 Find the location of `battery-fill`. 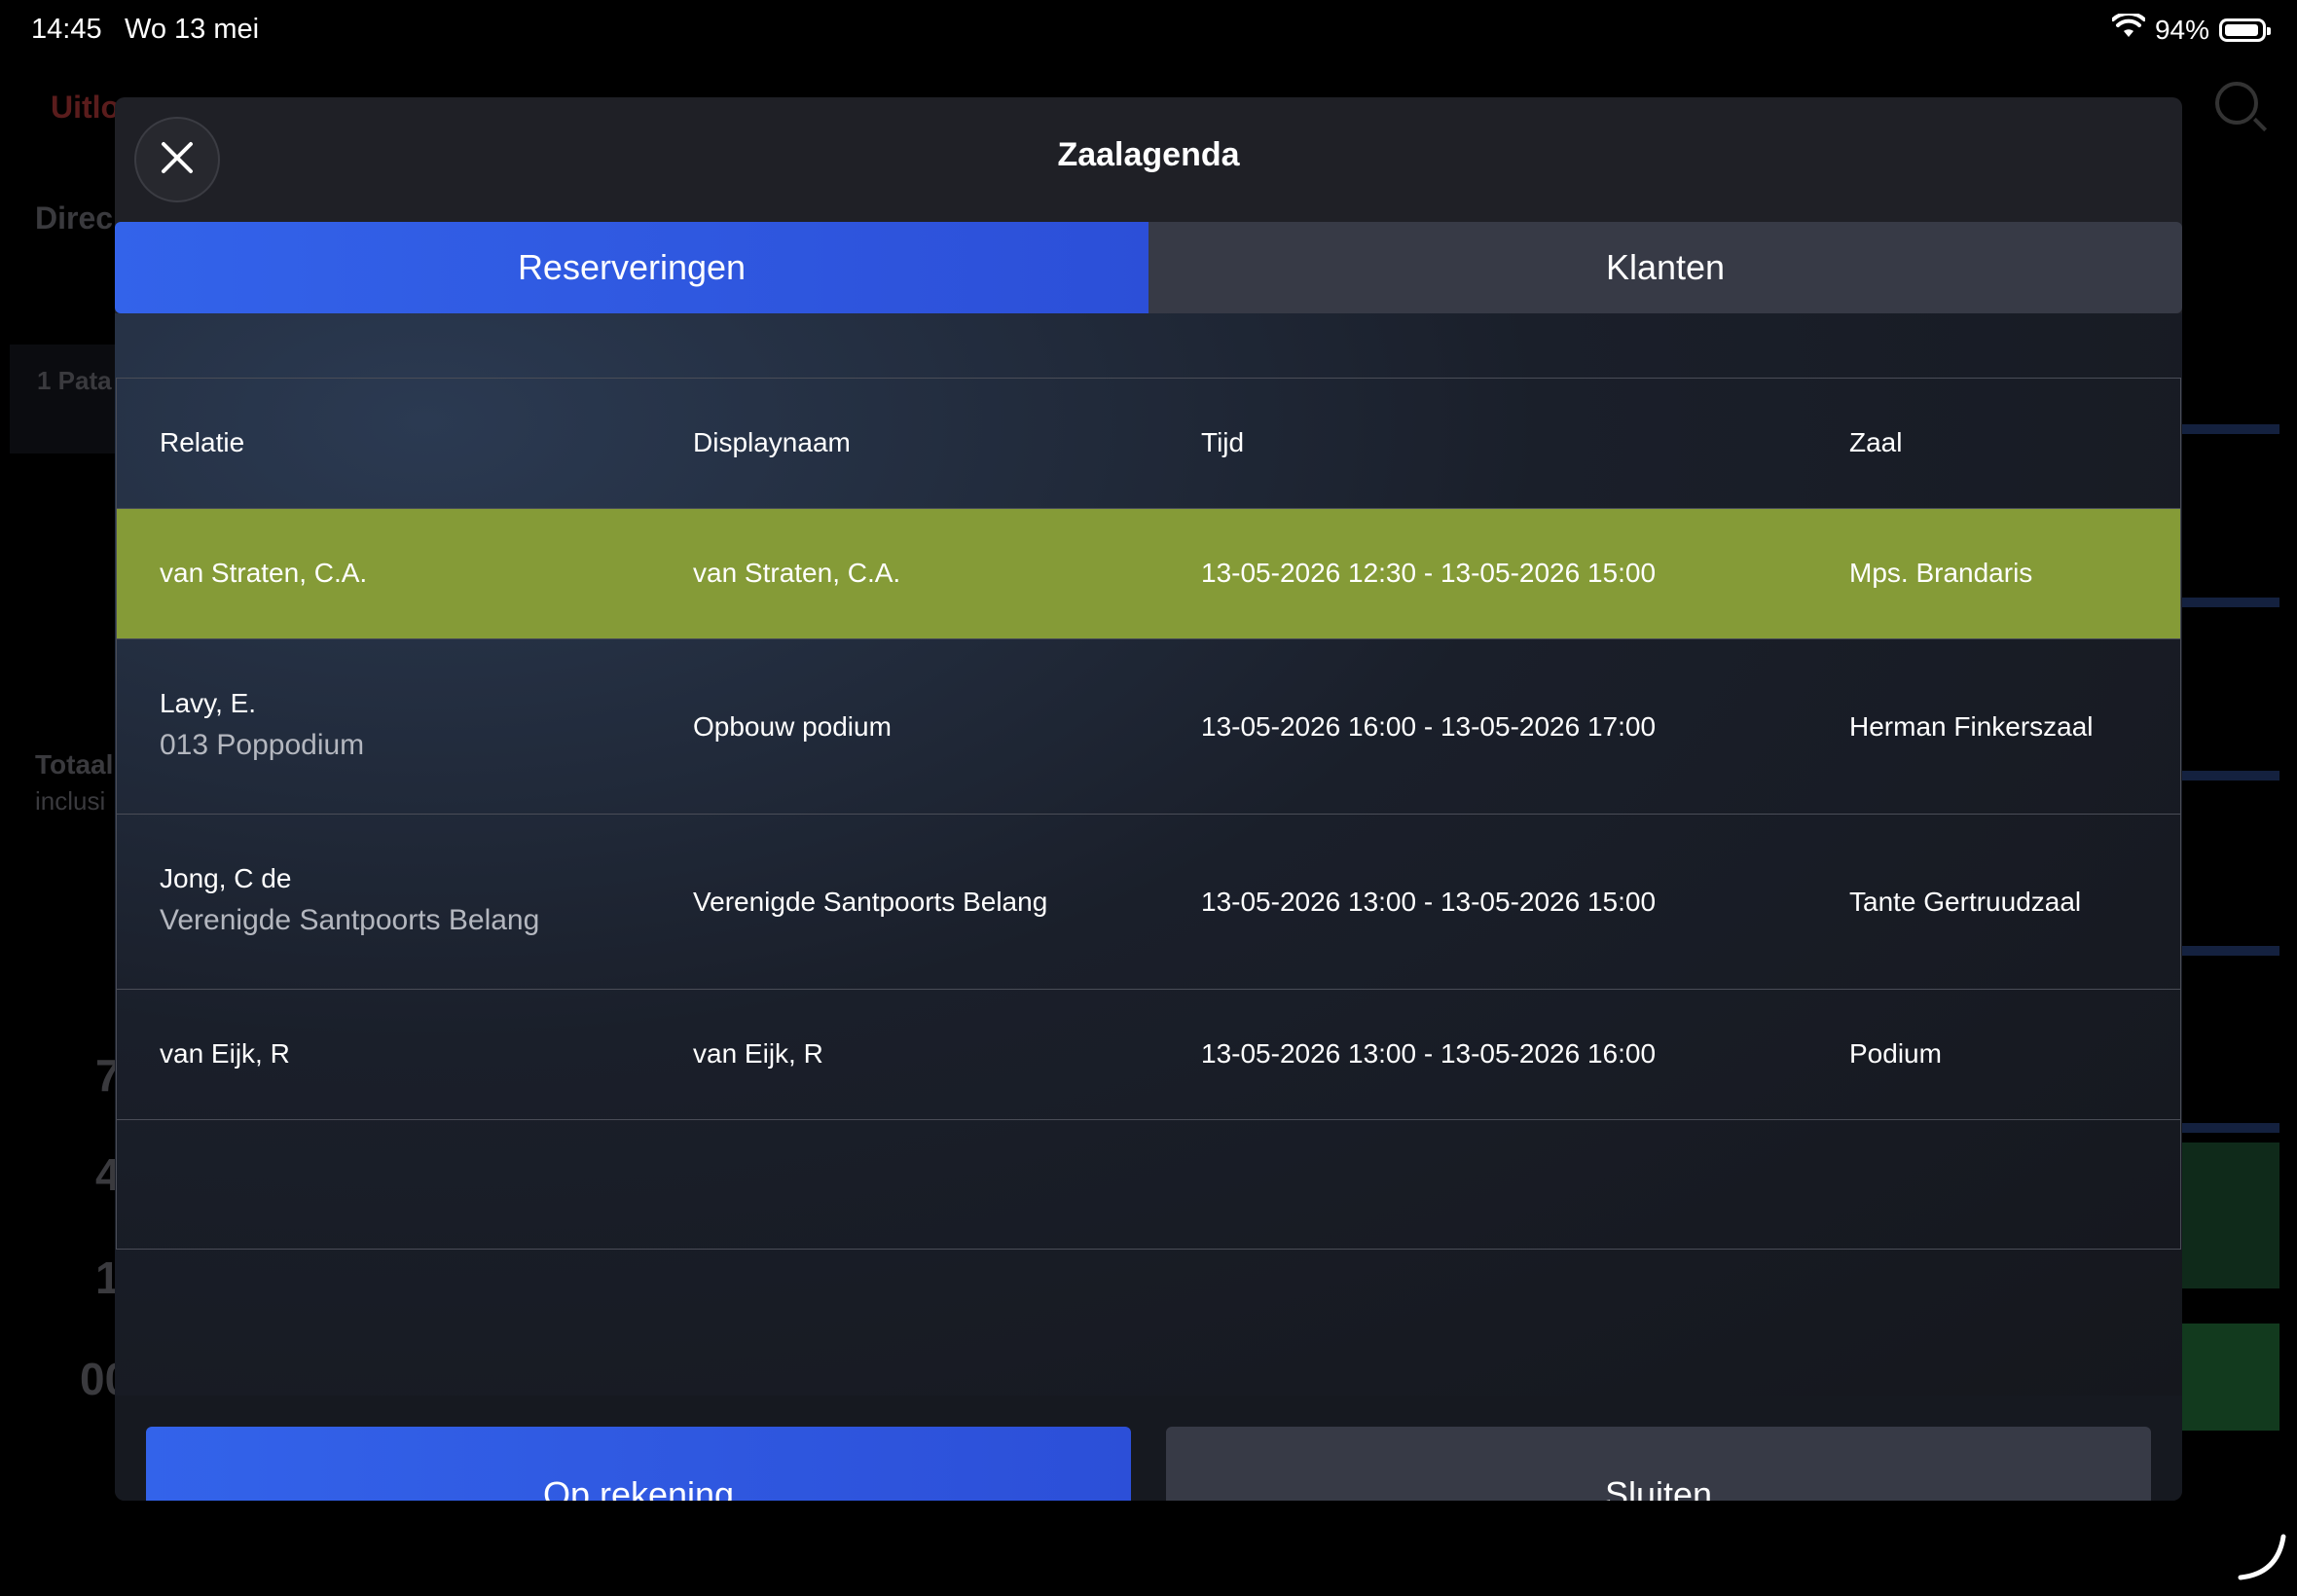

battery-fill is located at coordinates (2241, 30).